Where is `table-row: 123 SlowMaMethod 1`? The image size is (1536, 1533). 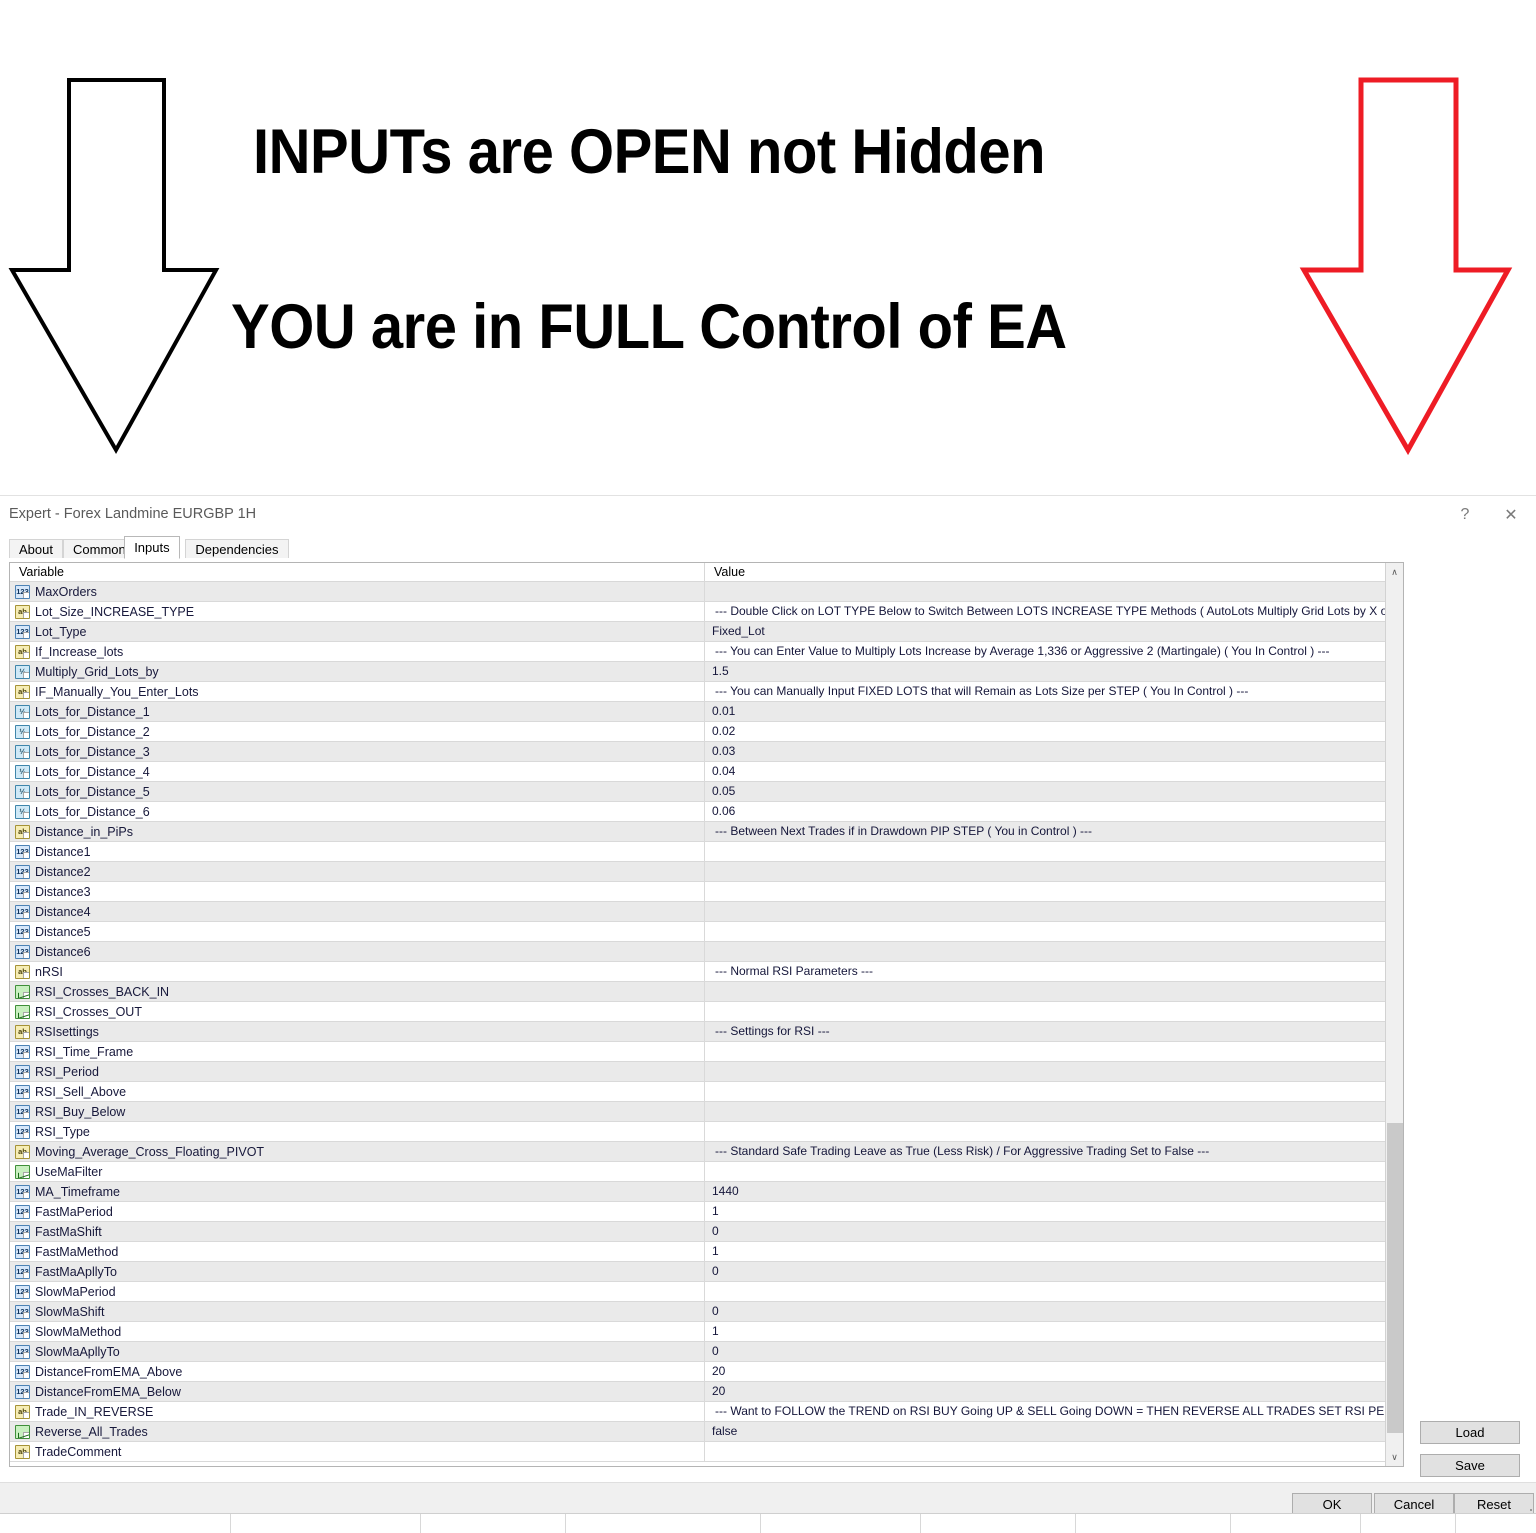
table-row: 123 SlowMaMethod 1 is located at coordinates (702, 1332).